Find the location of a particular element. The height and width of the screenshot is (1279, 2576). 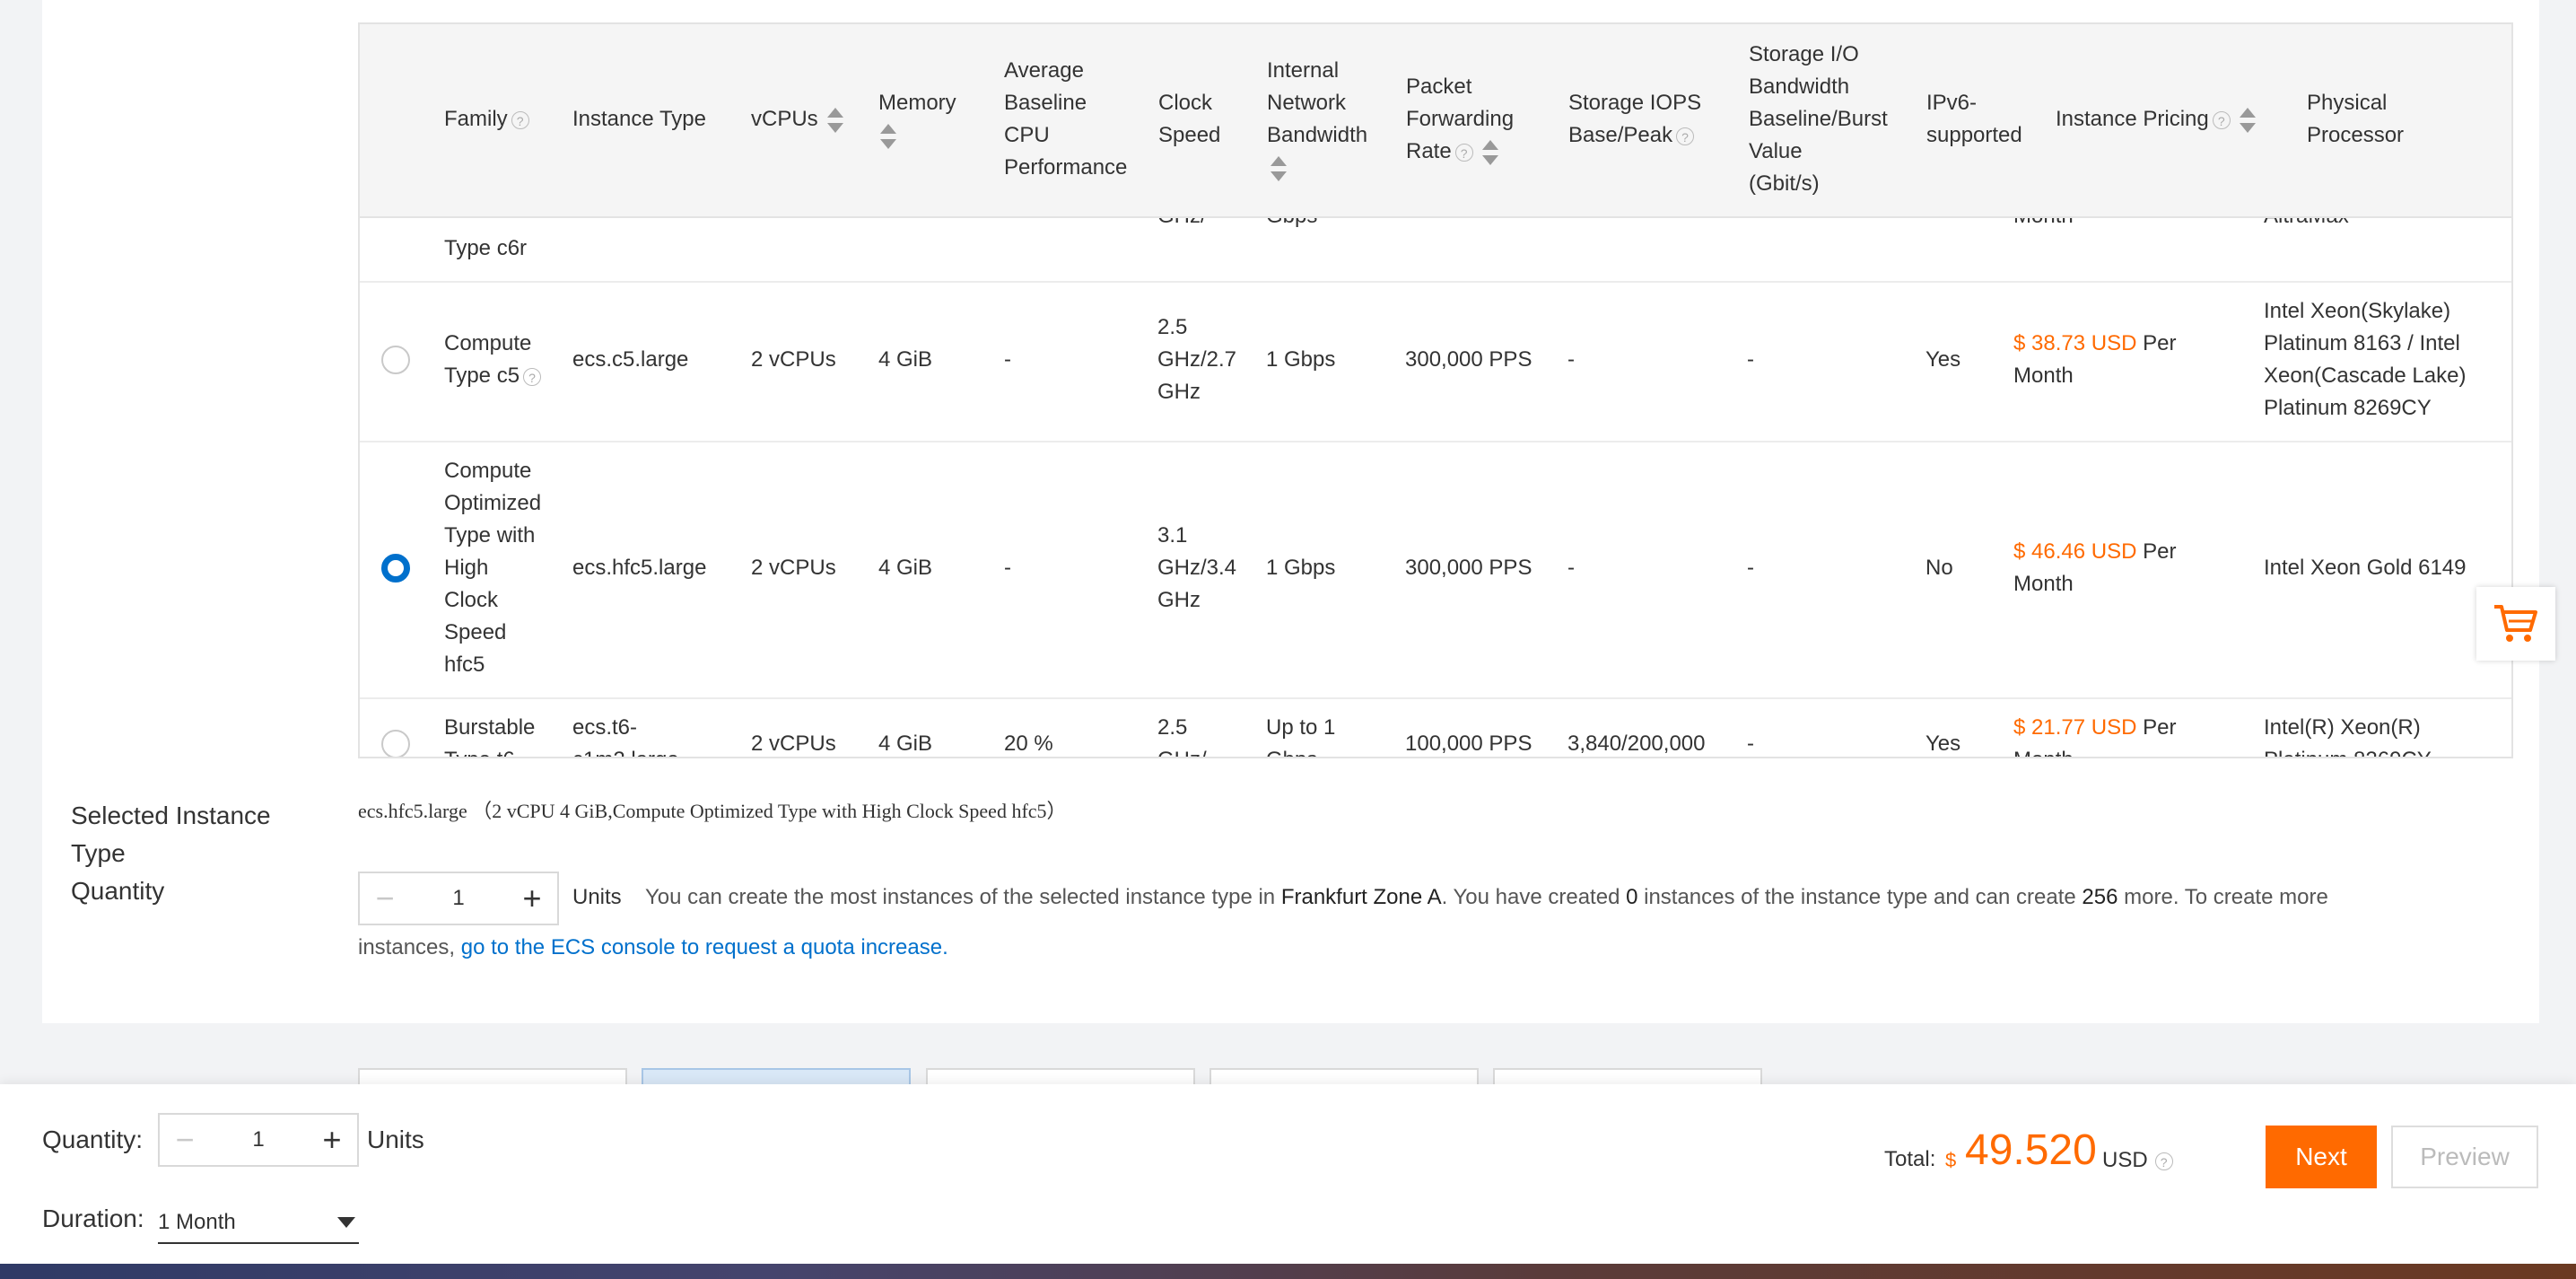

col-instance-pricing: Instance Pricing? is located at coordinates (2156, 119).